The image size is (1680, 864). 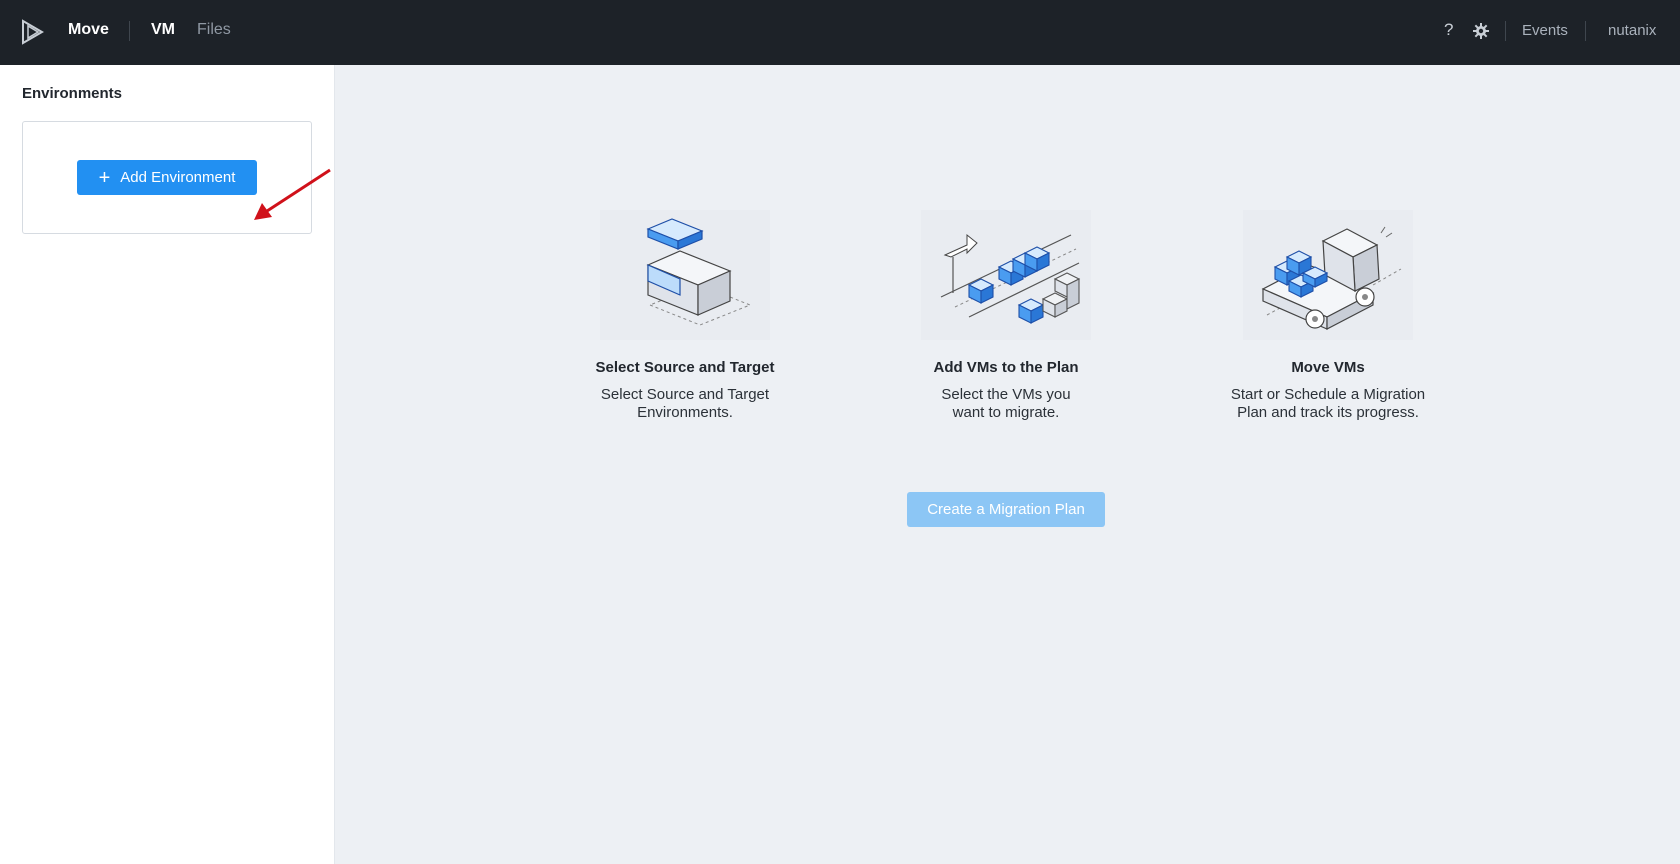 What do you see at coordinates (33, 32) in the screenshot?
I see `move-logo-icon` at bounding box center [33, 32].